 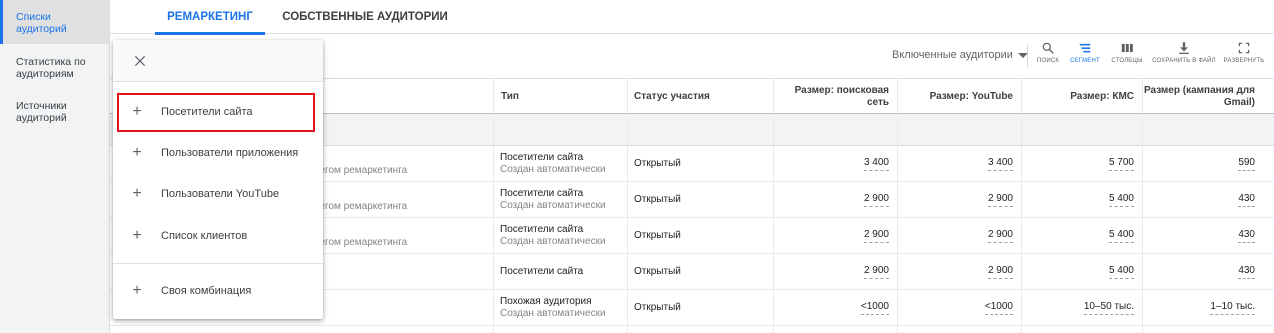 What do you see at coordinates (216, 112) in the screenshot?
I see `highlight-box` at bounding box center [216, 112].